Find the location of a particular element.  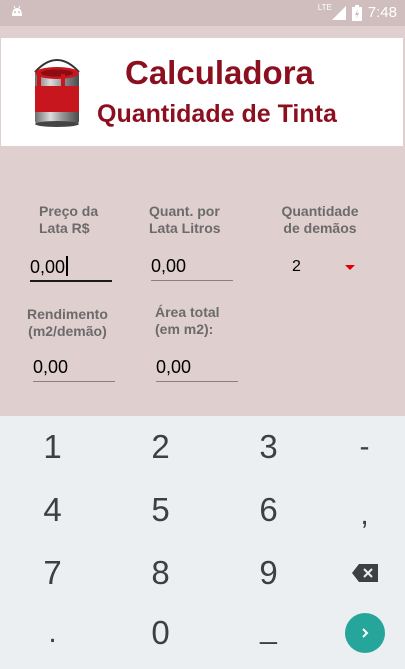

quant-input: 0,00 is located at coordinates (192, 268).